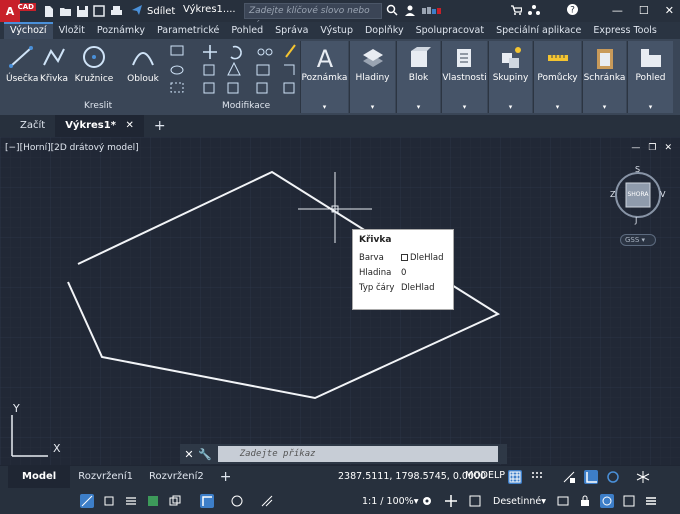 The image size is (680, 514). I want to click on block-button: Blok ▾, so click(418, 77).